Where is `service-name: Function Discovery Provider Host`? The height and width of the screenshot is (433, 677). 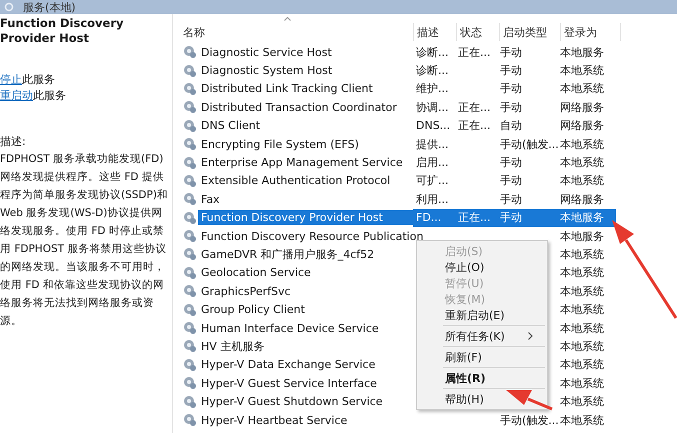
service-name: Function Discovery Provider Host is located at coordinates (62, 31).